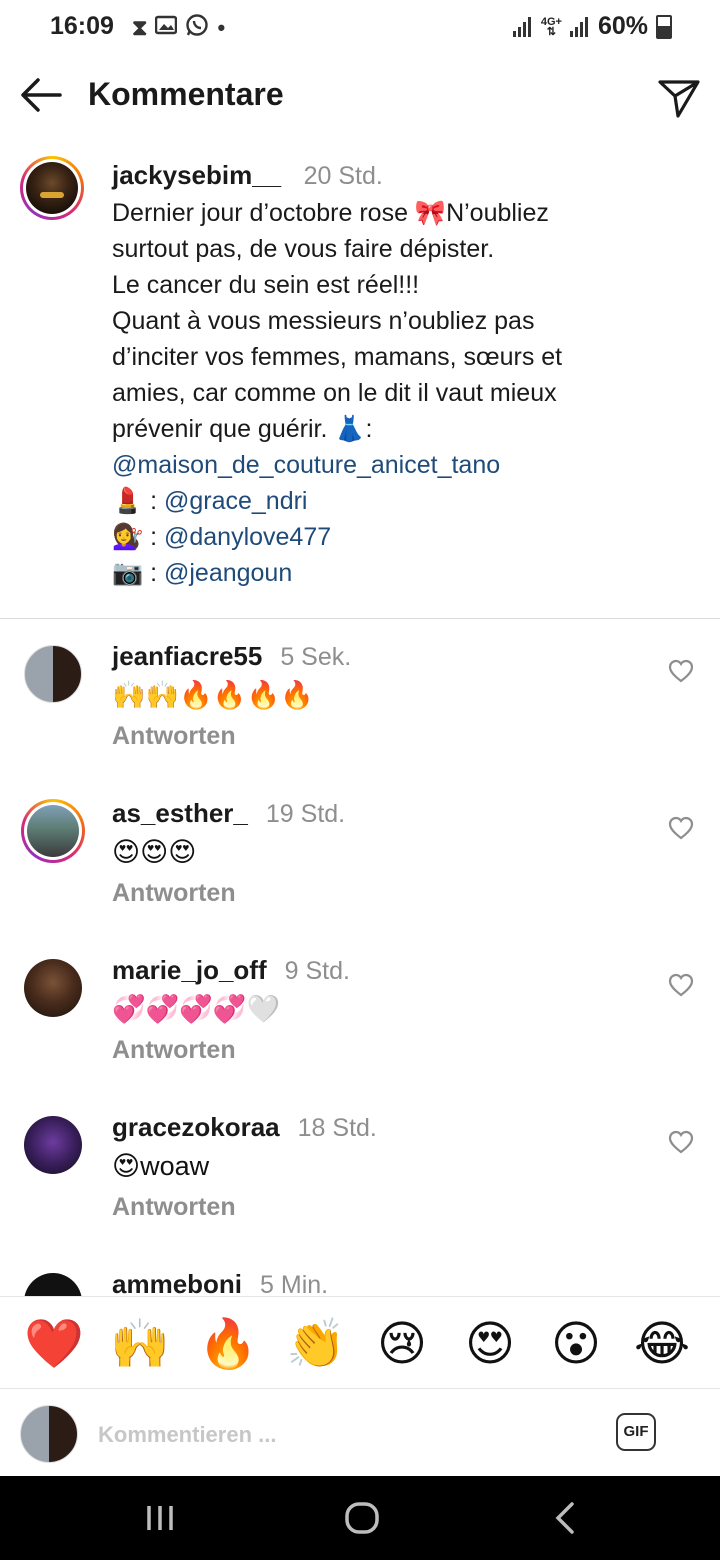  Describe the element at coordinates (360, 1032) in the screenshot. I see `comment-item: marie_jo_off 9 Std. 💞💞💞💞🤍 Antworten` at that location.